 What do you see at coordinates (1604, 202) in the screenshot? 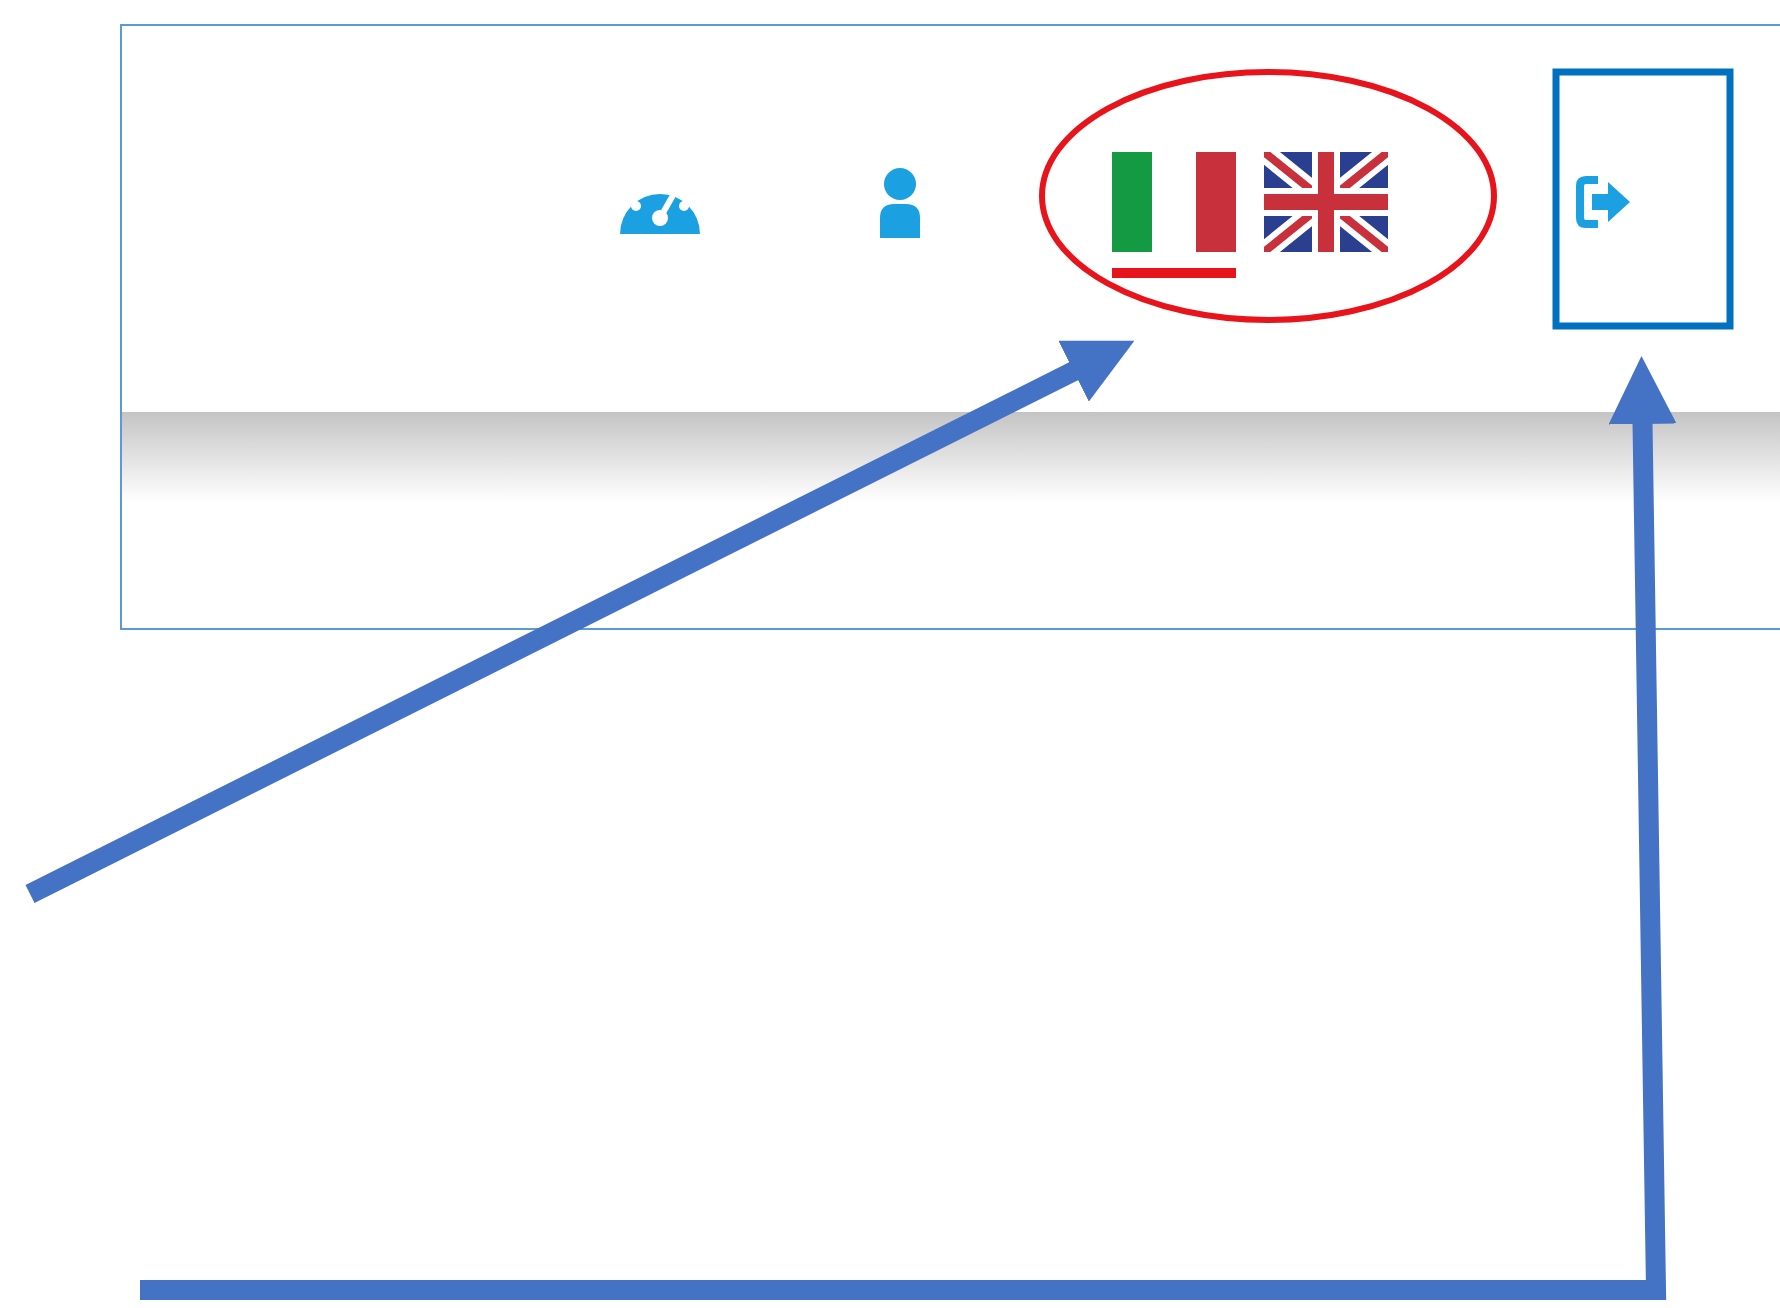
I see `logout-icon` at bounding box center [1604, 202].